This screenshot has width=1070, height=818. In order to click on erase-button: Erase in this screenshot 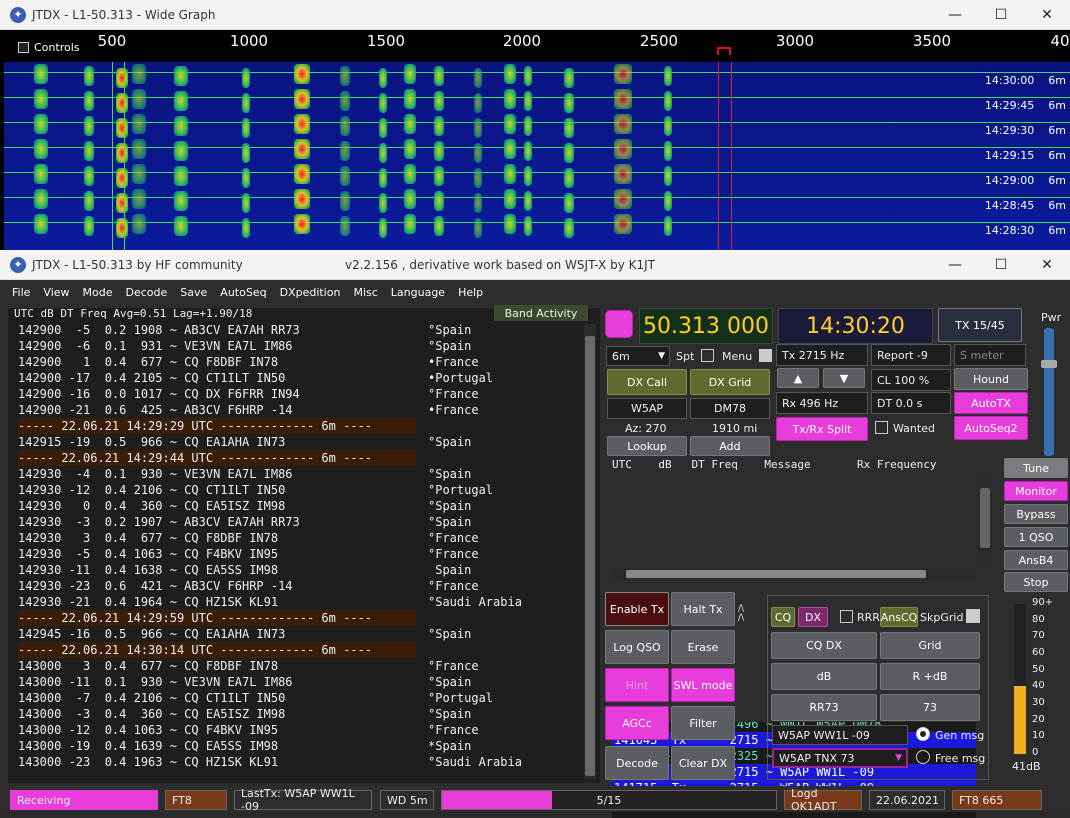, I will do `click(703, 647)`.